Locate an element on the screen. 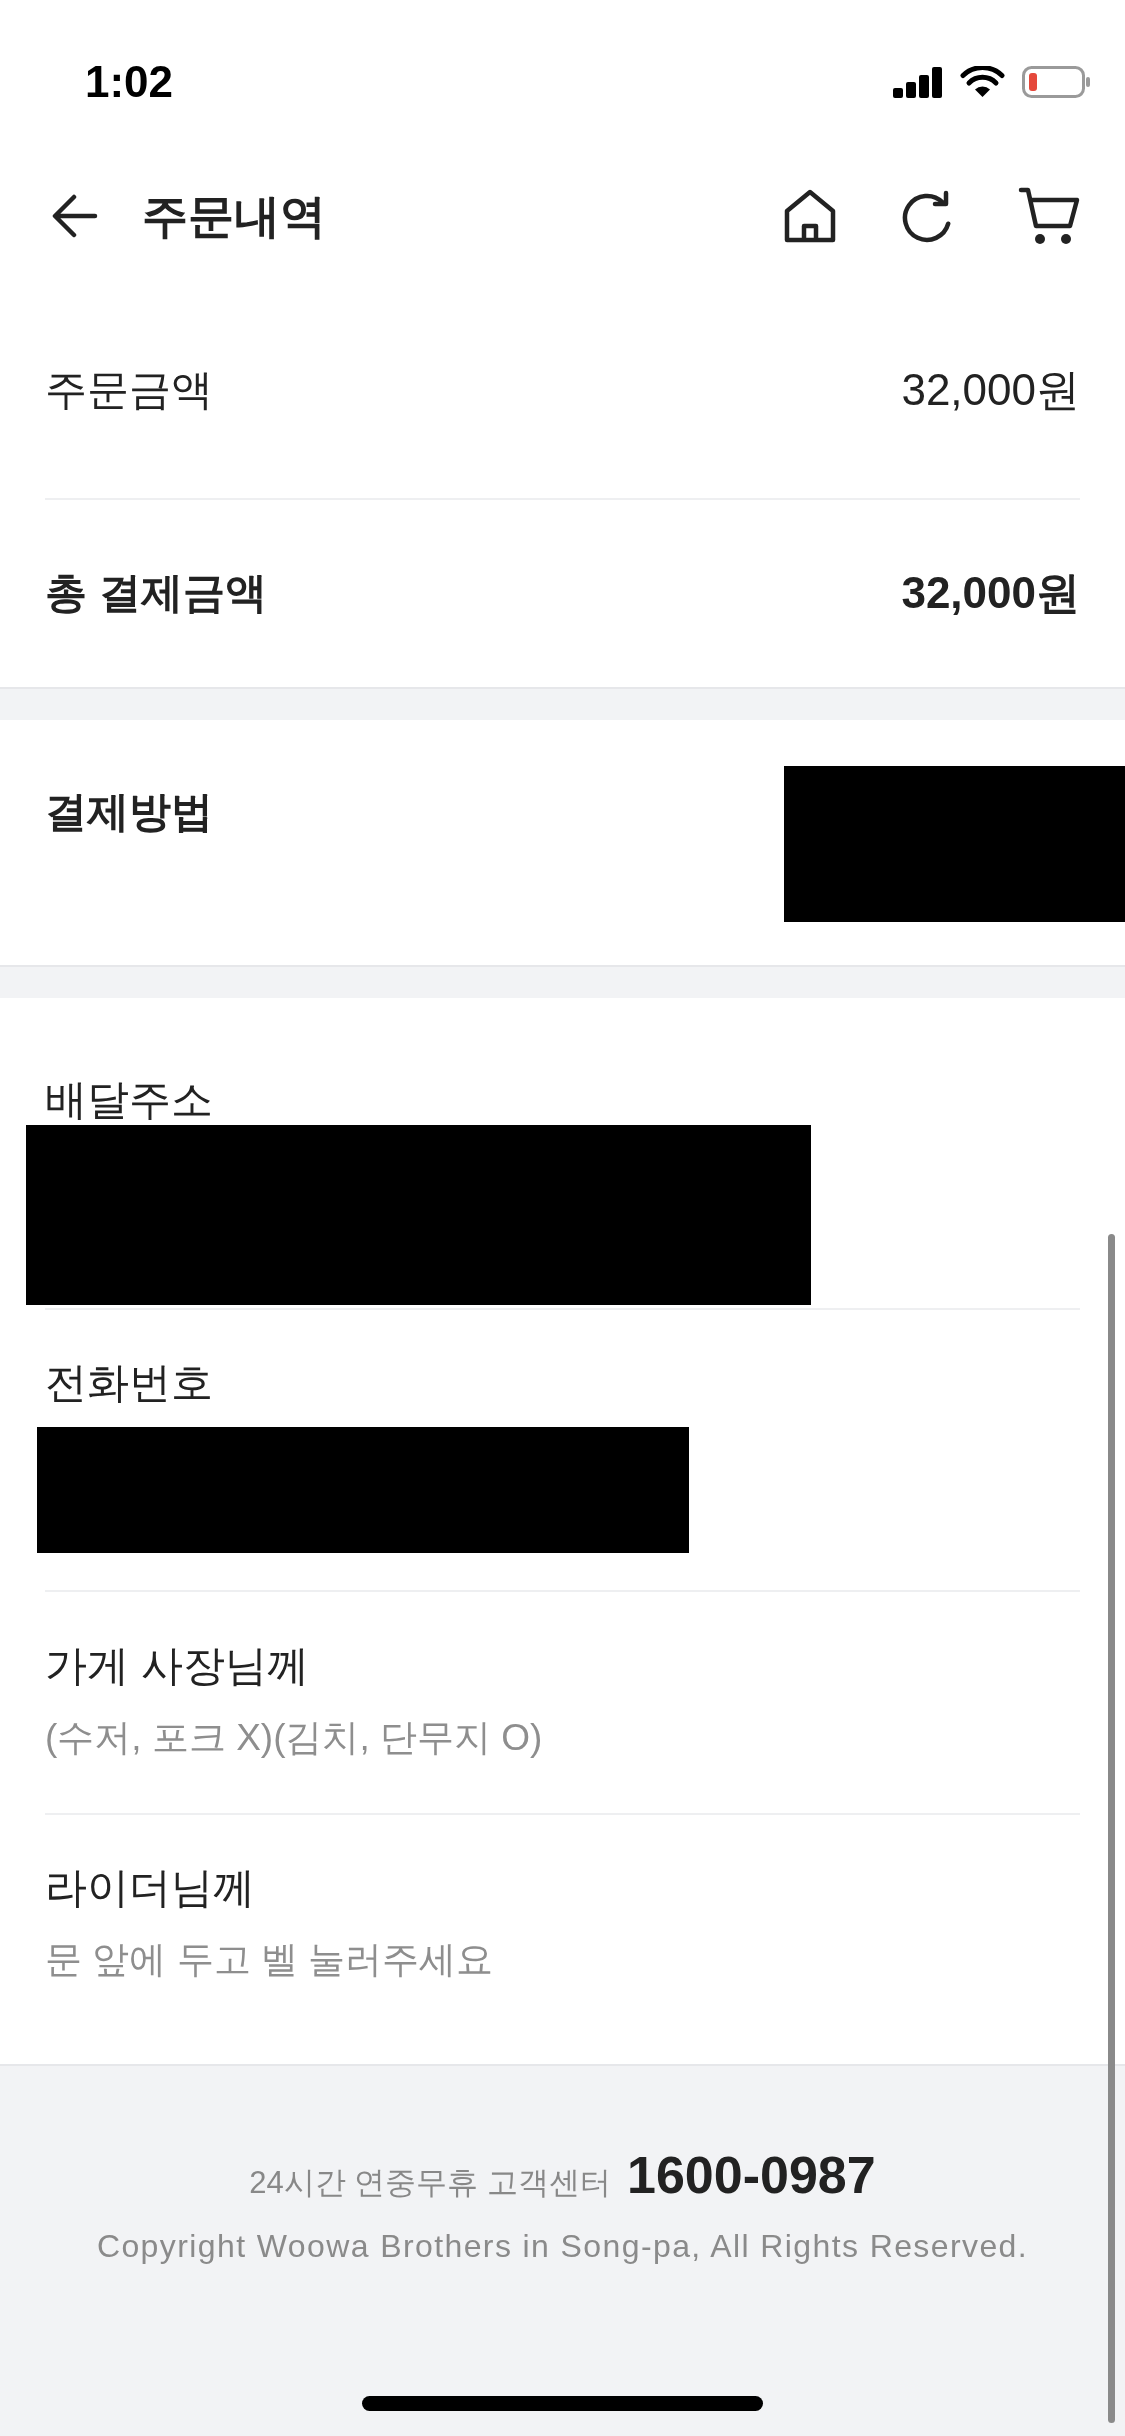 Image resolution: width=1125 pixels, height=2436 pixels. info-label: 라이더님께 is located at coordinates (150, 1888).